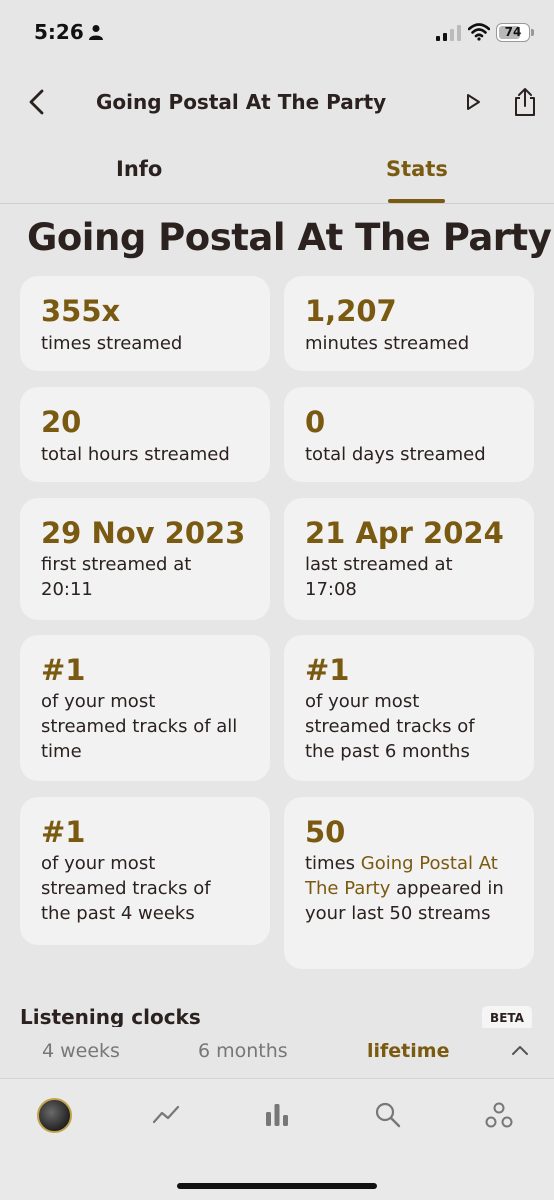  Describe the element at coordinates (388, 1115) in the screenshot. I see `search-icon` at that location.